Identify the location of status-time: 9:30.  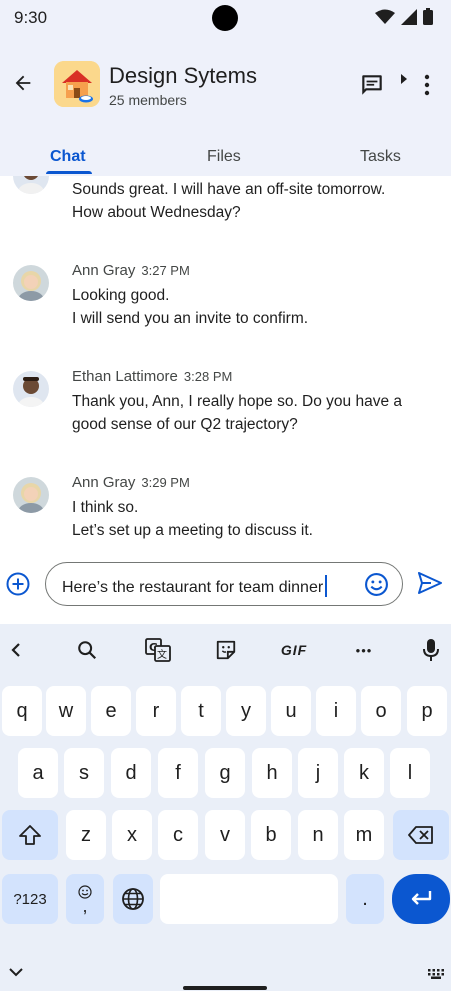
(31, 17).